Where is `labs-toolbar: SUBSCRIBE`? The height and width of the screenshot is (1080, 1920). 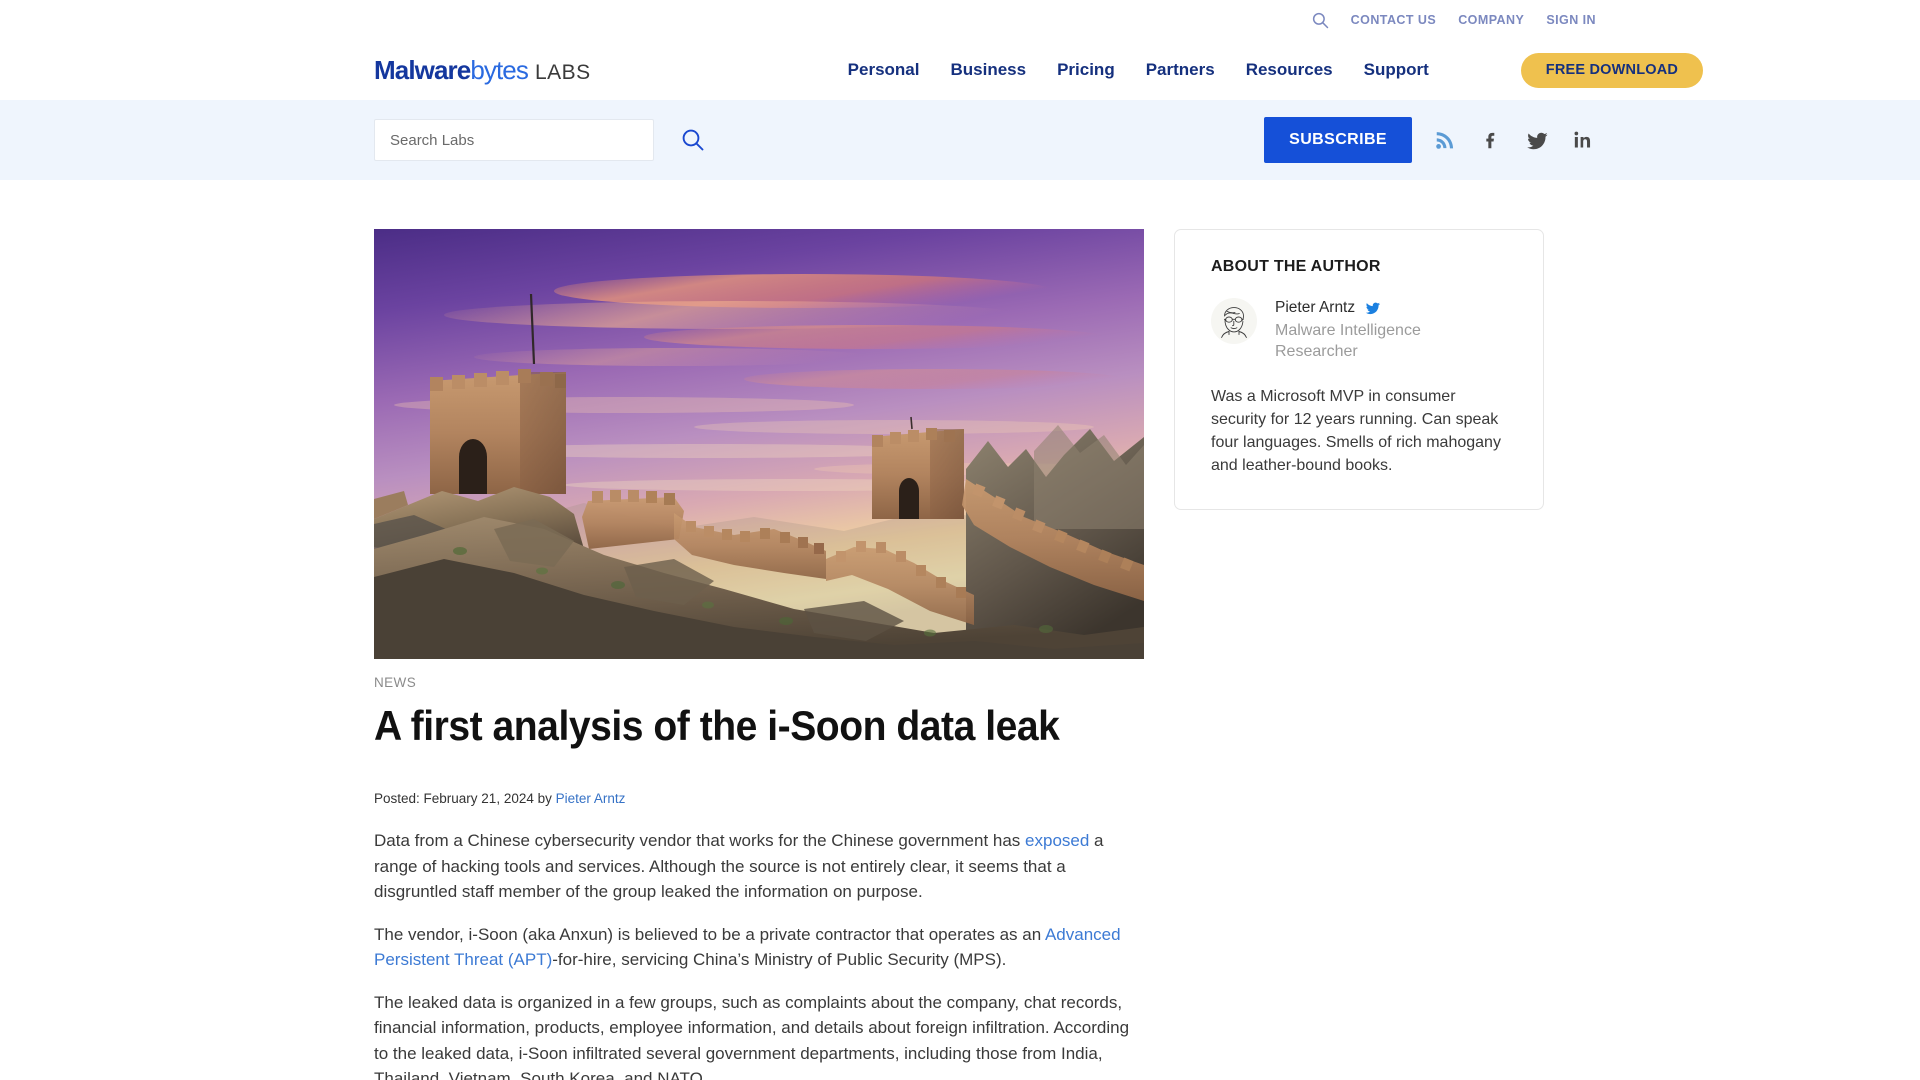
labs-toolbar: SUBSCRIBE is located at coordinates (960, 140).